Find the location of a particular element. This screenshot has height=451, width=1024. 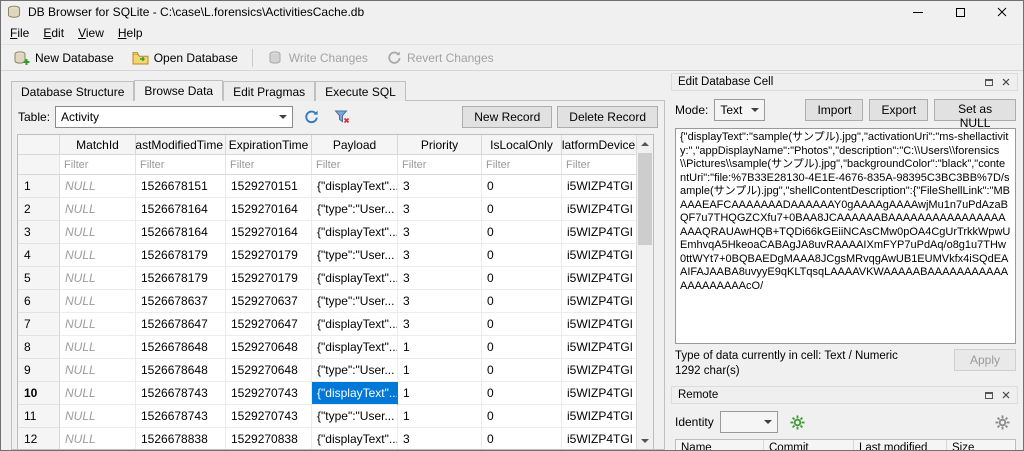

row-number: 1 is located at coordinates (39, 186).